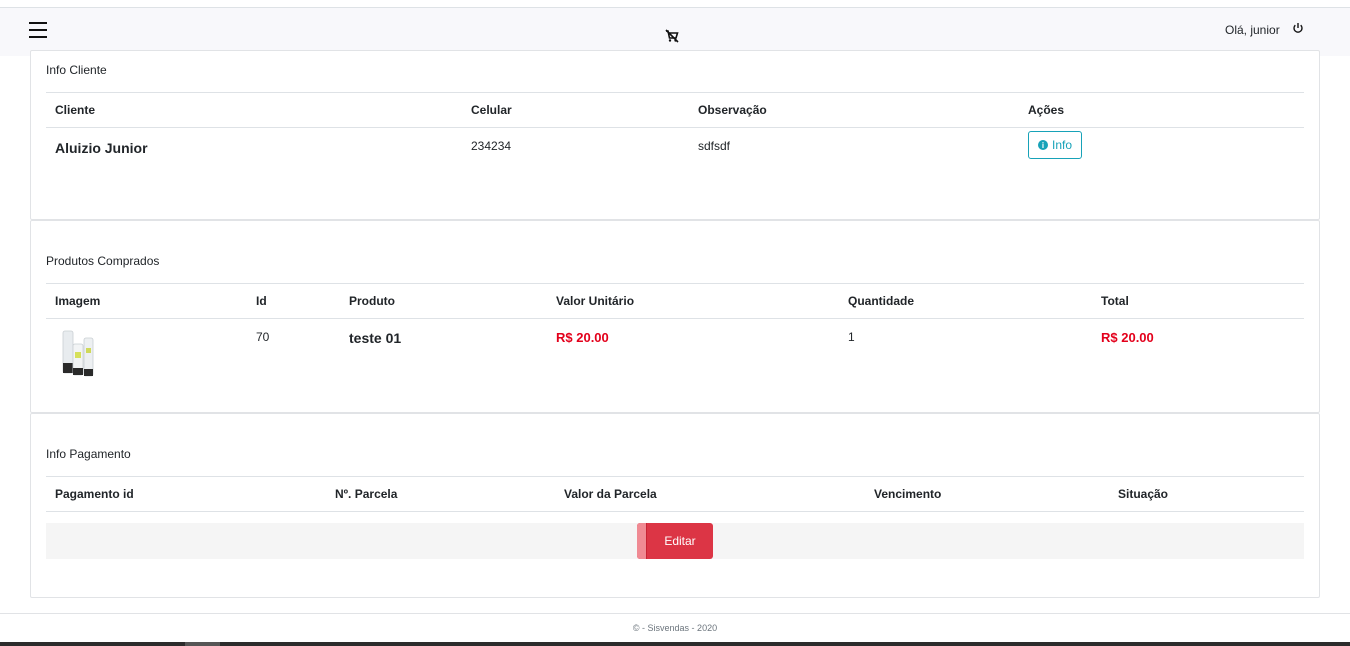 This screenshot has width=1350, height=646. I want to click on user-greeting: Olá, junior, so click(1252, 30).